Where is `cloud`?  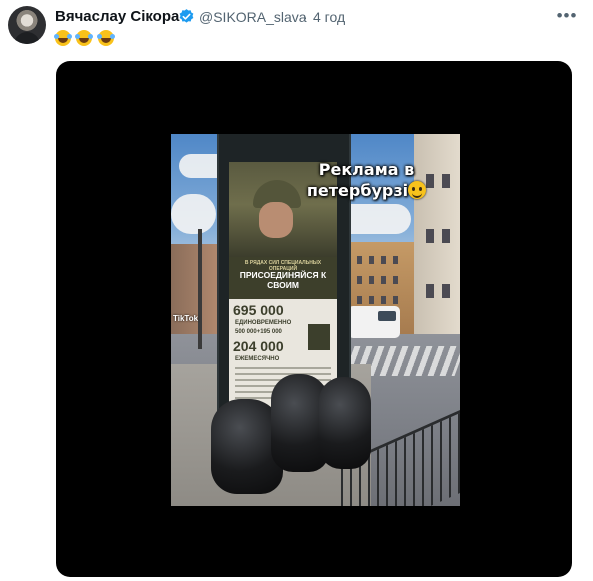 cloud is located at coordinates (193, 214).